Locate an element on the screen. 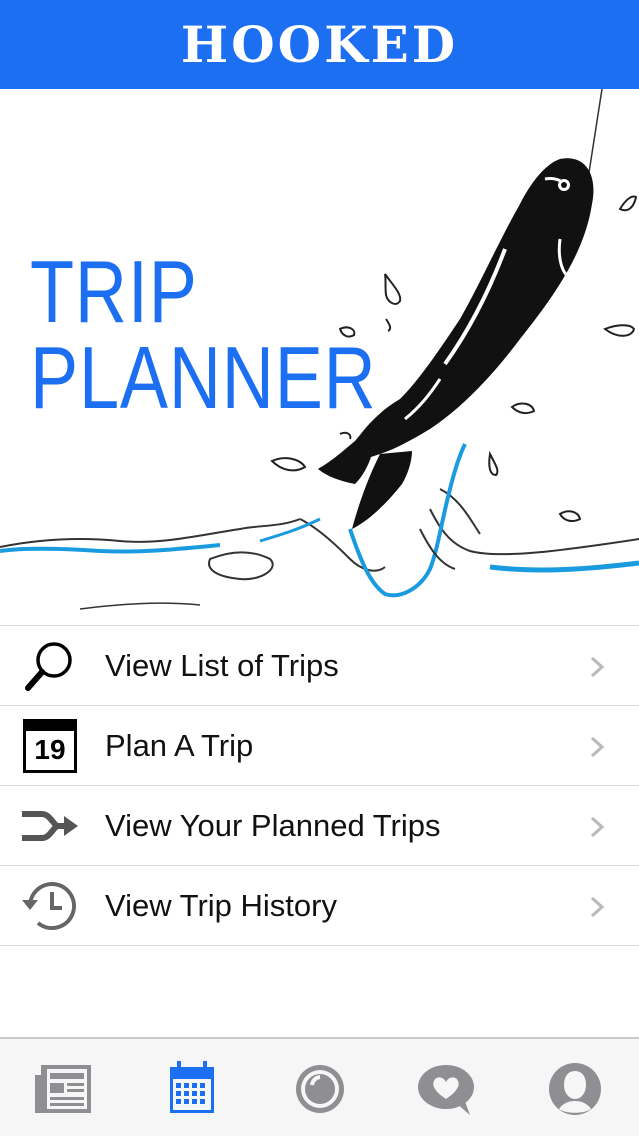 The height and width of the screenshot is (1136, 639). tab-chat is located at coordinates (446, 1089).